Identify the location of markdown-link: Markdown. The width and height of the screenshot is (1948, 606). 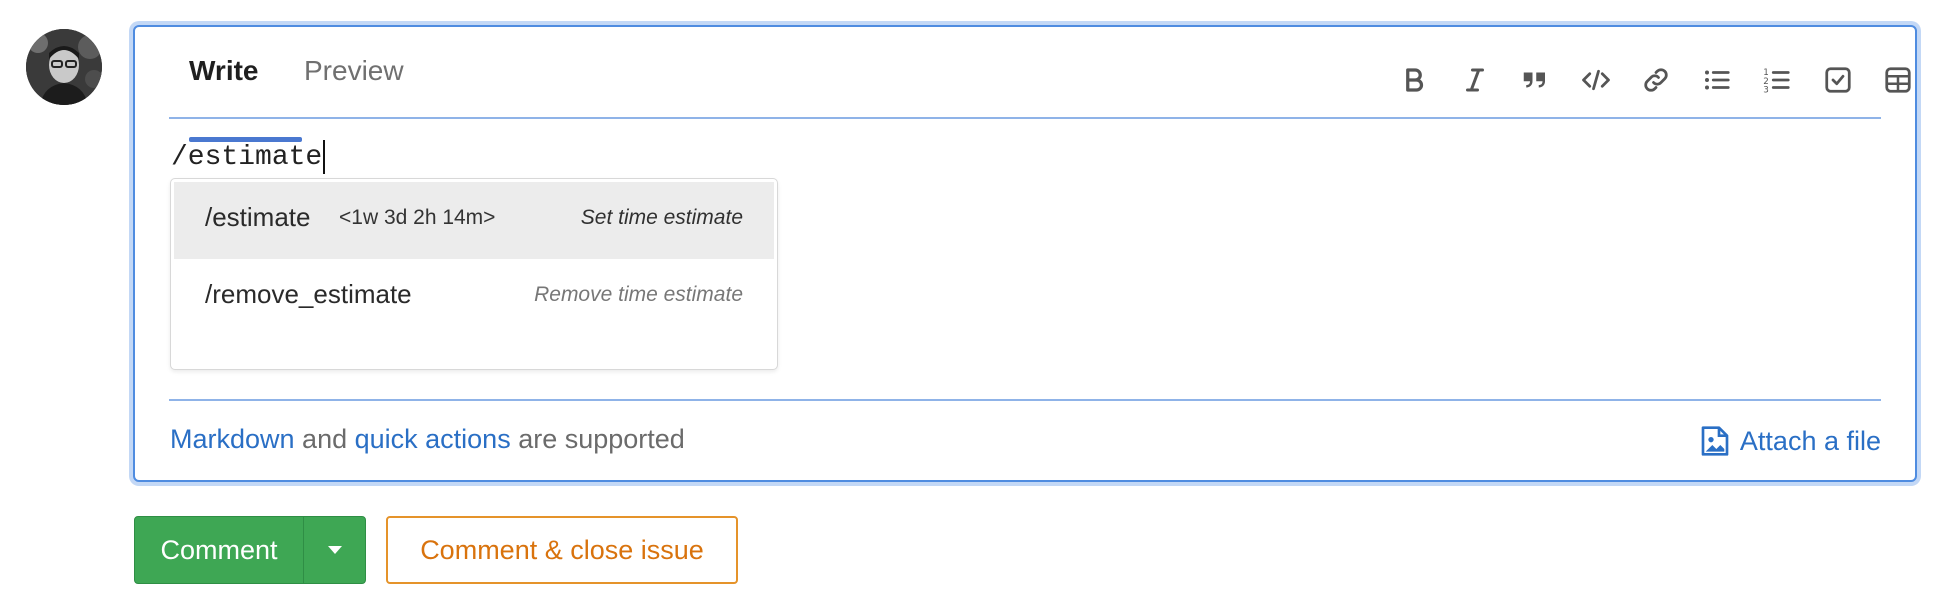
(232, 439).